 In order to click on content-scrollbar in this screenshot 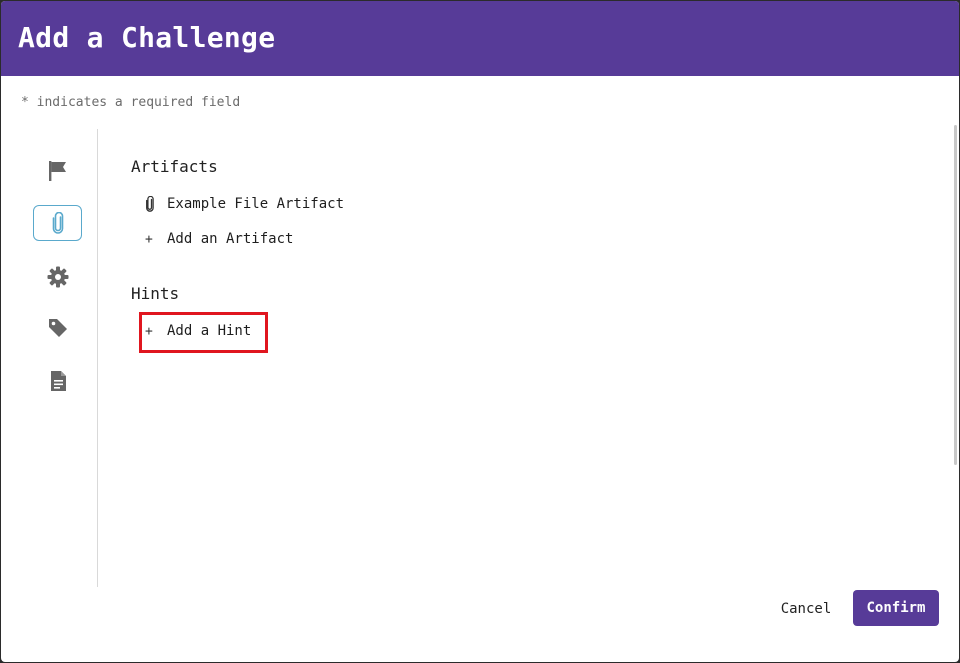, I will do `click(955, 295)`.